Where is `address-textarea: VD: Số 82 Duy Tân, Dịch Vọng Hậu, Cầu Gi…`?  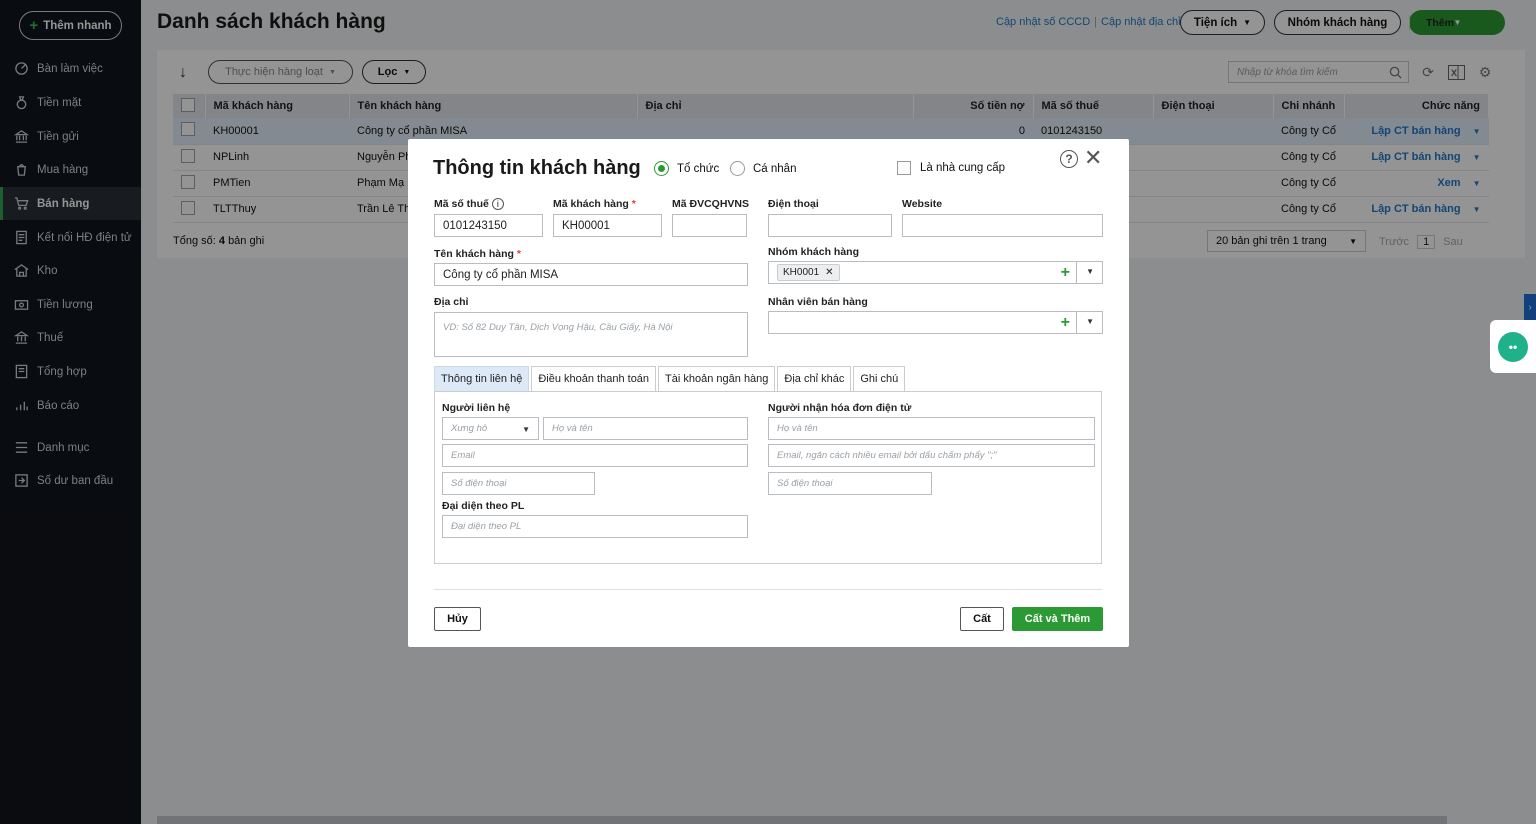 address-textarea: VD: Số 82 Duy Tân, Dịch Vọng Hậu, Cầu Gi… is located at coordinates (591, 334).